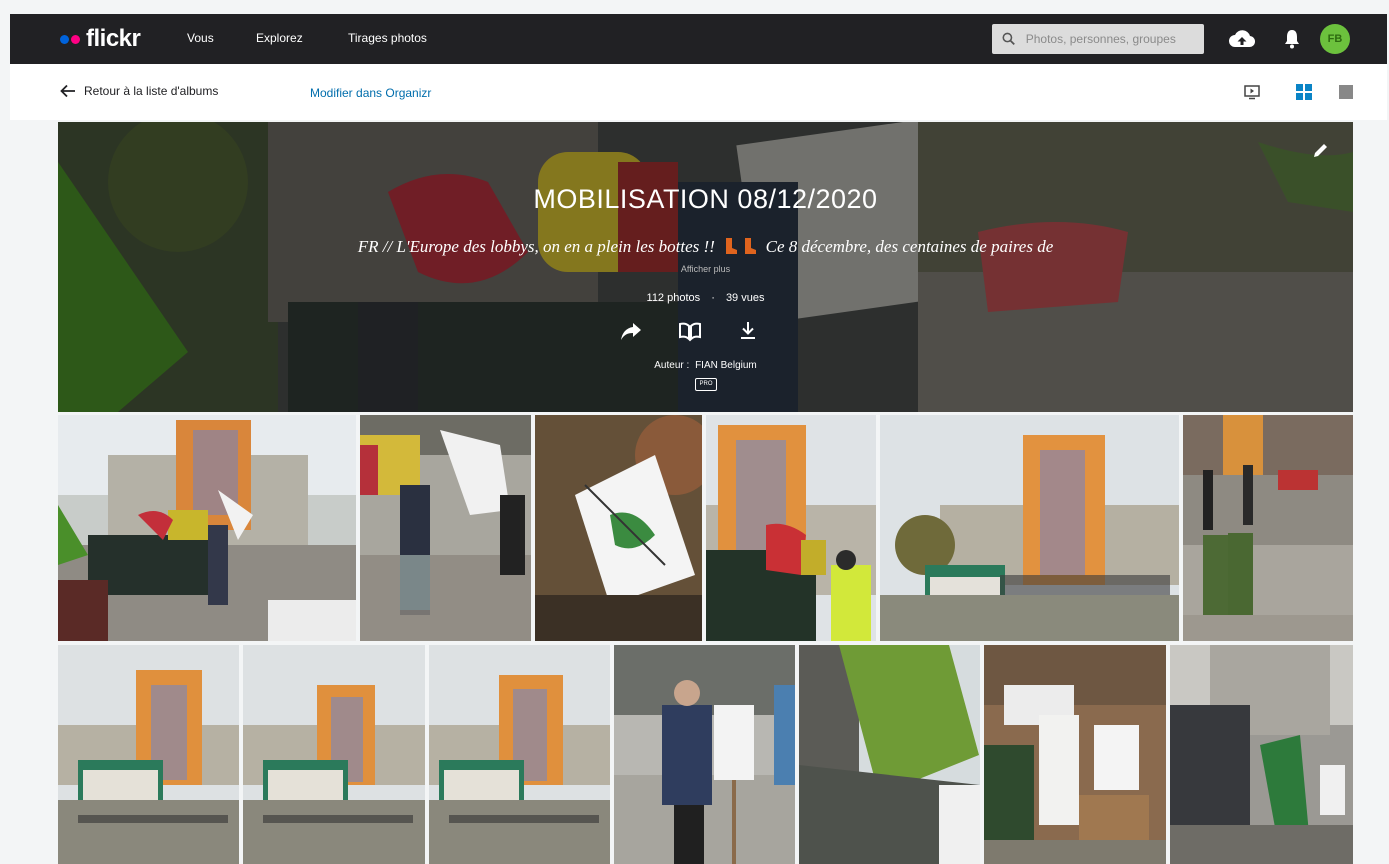 This screenshot has height=864, width=1389. Describe the element at coordinates (673, 298) in the screenshot. I see `photo-count: 112 photos` at that location.